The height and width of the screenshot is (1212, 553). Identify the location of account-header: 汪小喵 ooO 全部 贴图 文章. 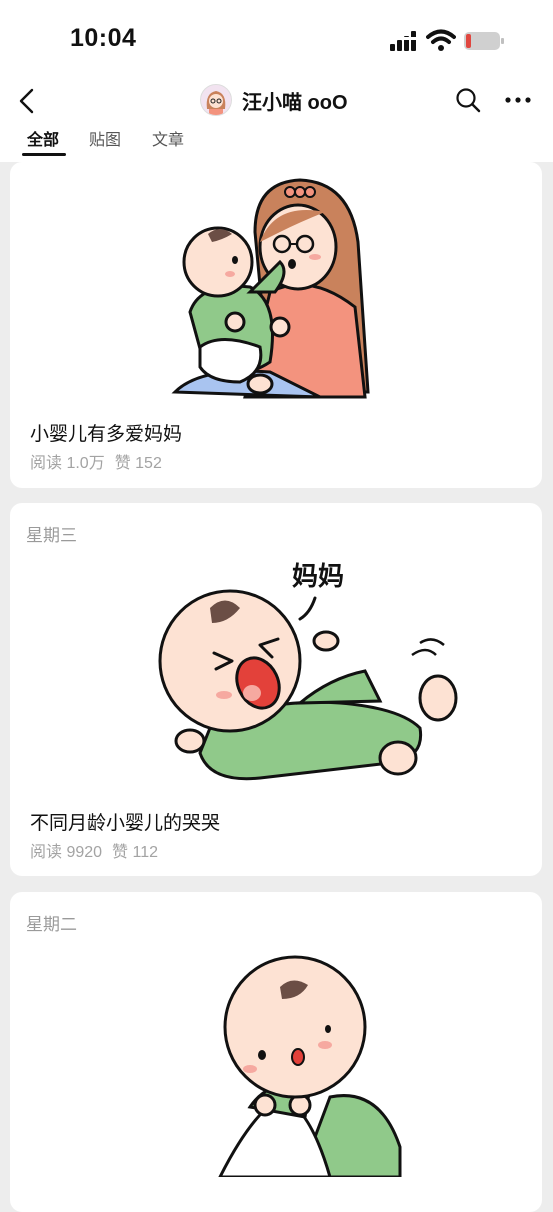
(276, 120).